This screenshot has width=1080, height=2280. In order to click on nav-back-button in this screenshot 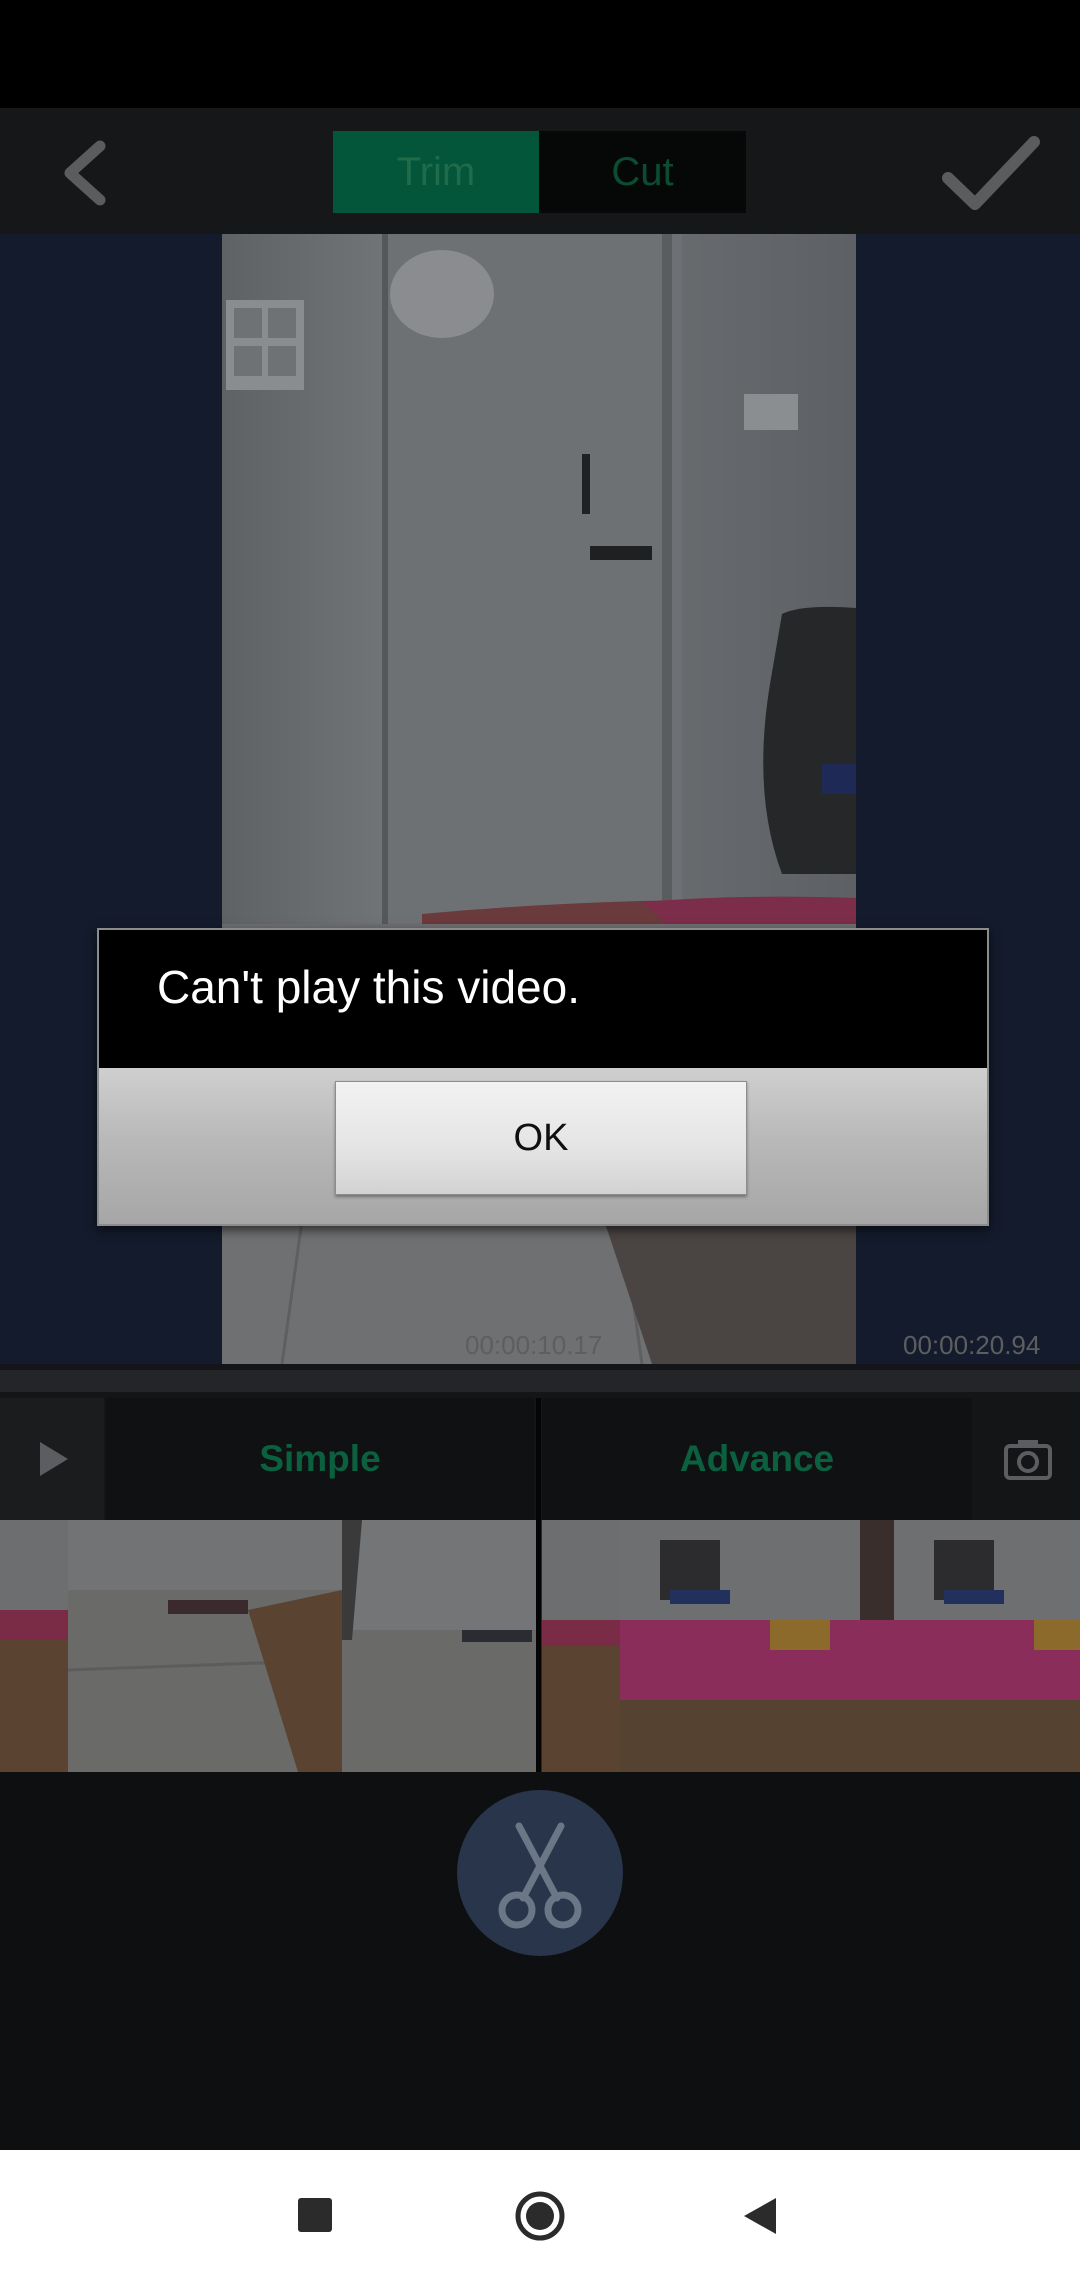, I will do `click(760, 2216)`.